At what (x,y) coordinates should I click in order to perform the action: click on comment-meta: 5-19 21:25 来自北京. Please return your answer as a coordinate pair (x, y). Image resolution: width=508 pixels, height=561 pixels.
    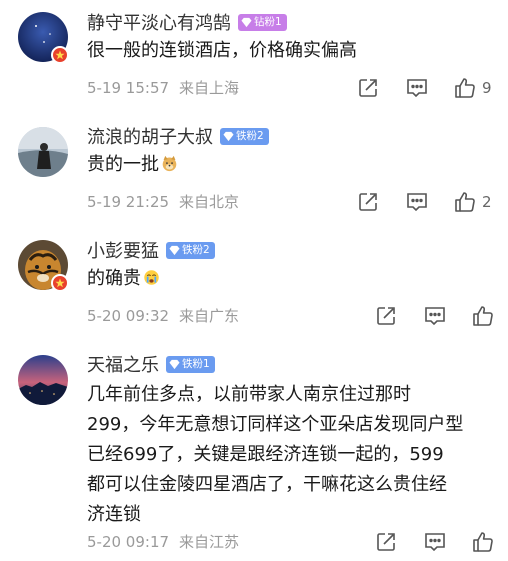
    Looking at the image, I should click on (163, 202).